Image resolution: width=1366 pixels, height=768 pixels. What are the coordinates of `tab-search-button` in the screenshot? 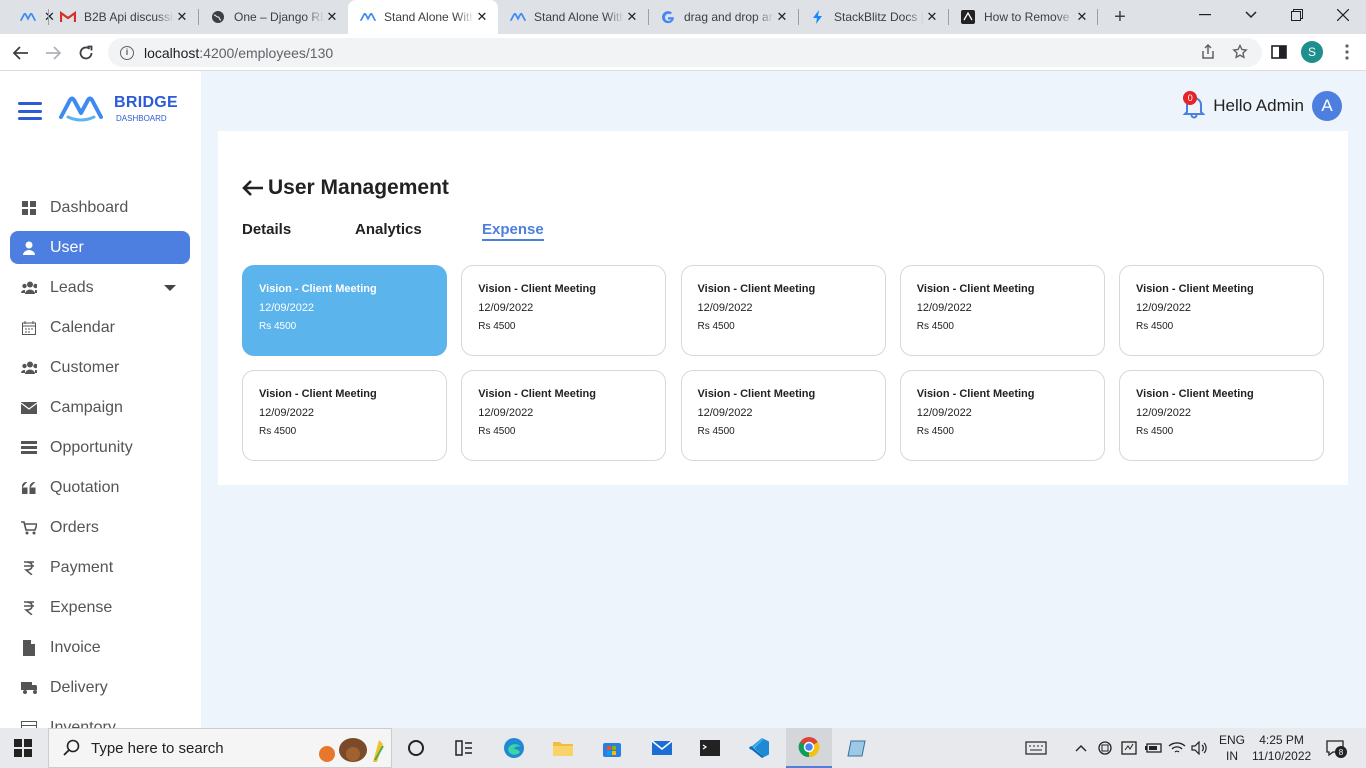 It's located at (1251, 15).